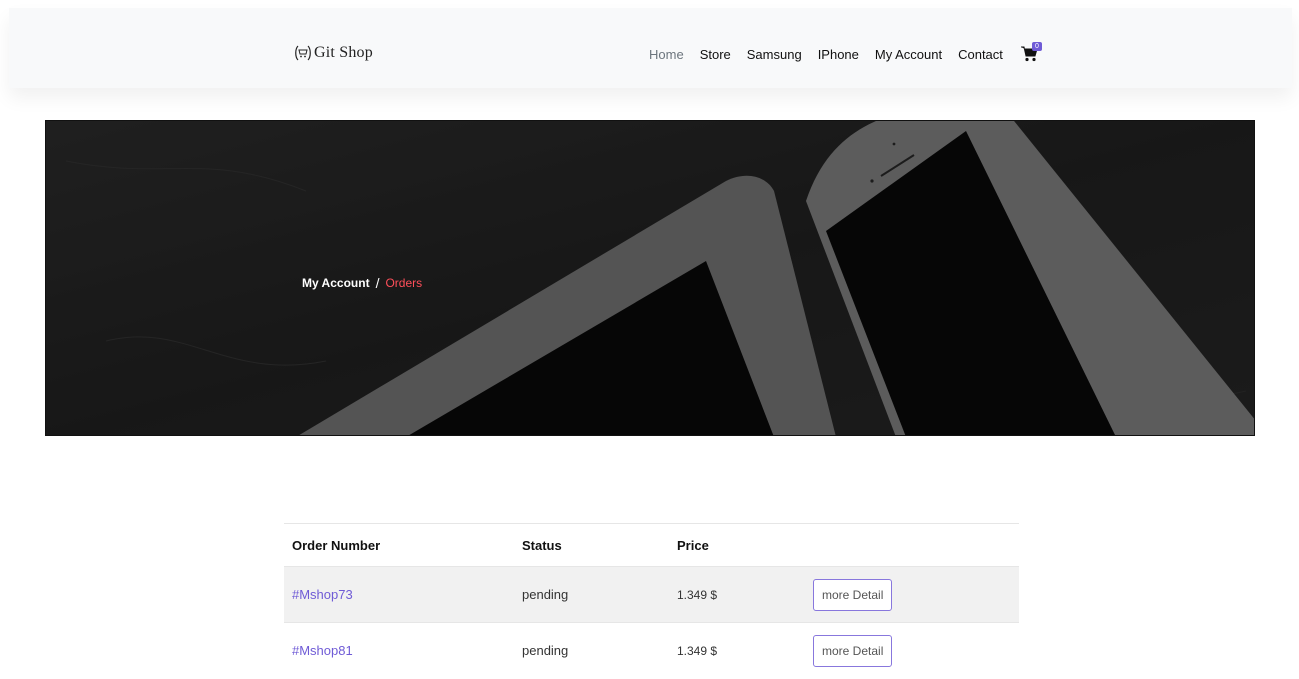 The height and width of the screenshot is (679, 1299). Describe the element at coordinates (343, 52) in the screenshot. I see `brand-name: Git Shop` at that location.